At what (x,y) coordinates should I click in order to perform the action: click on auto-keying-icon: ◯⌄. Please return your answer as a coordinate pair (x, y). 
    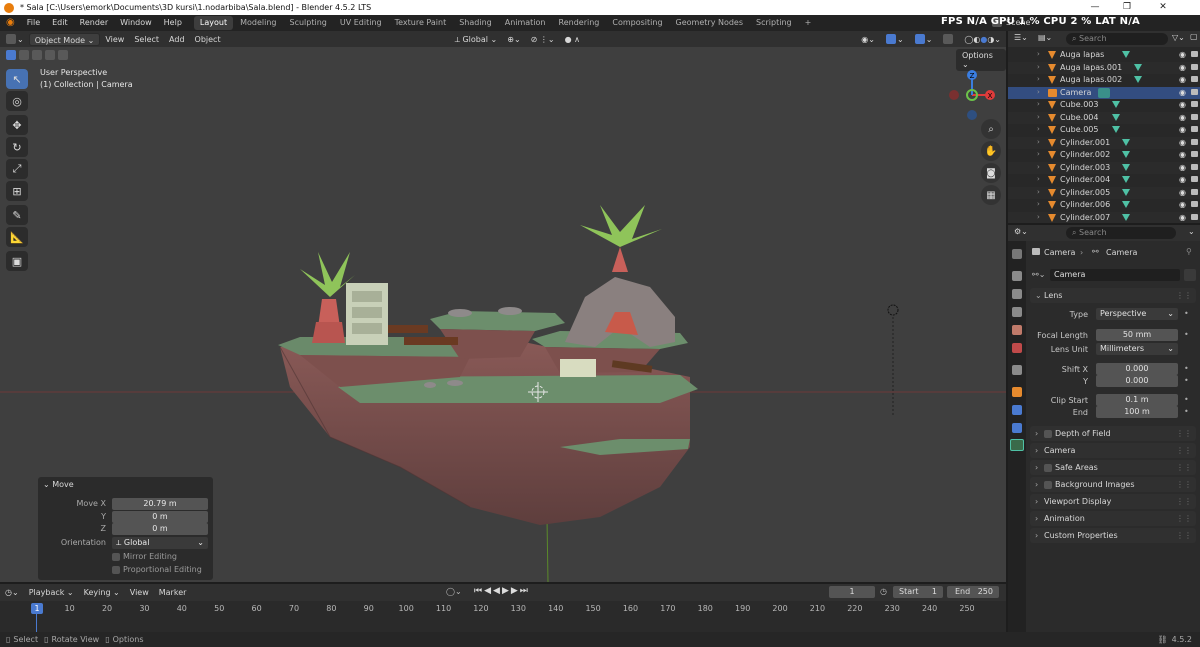
    Looking at the image, I should click on (454, 591).